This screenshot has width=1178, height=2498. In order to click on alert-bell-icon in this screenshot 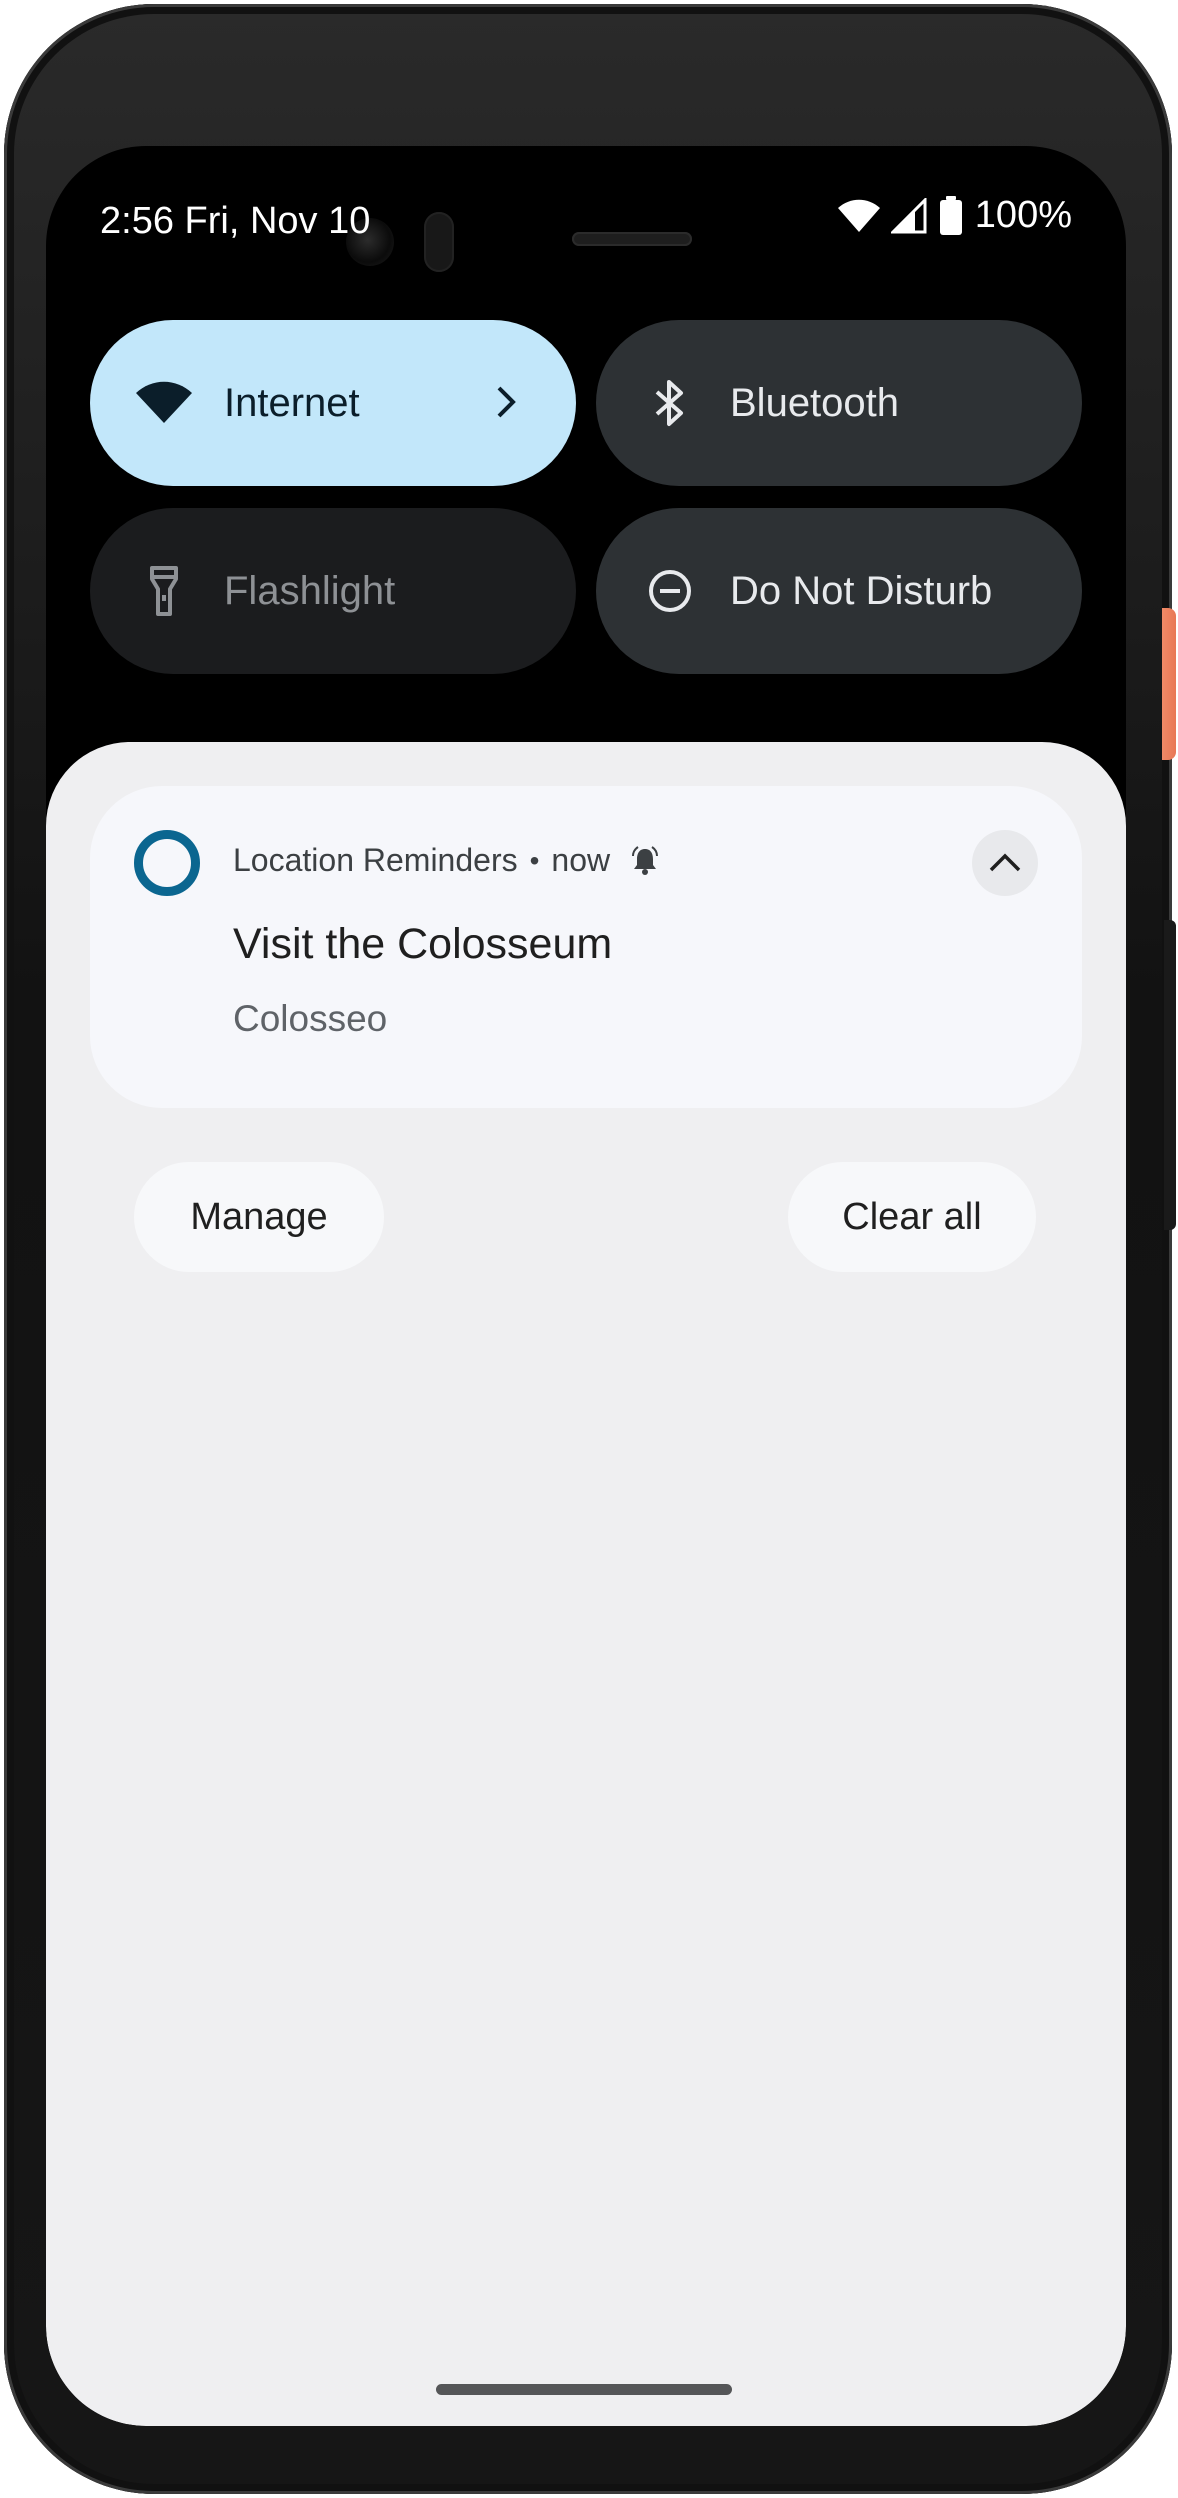, I will do `click(645, 860)`.